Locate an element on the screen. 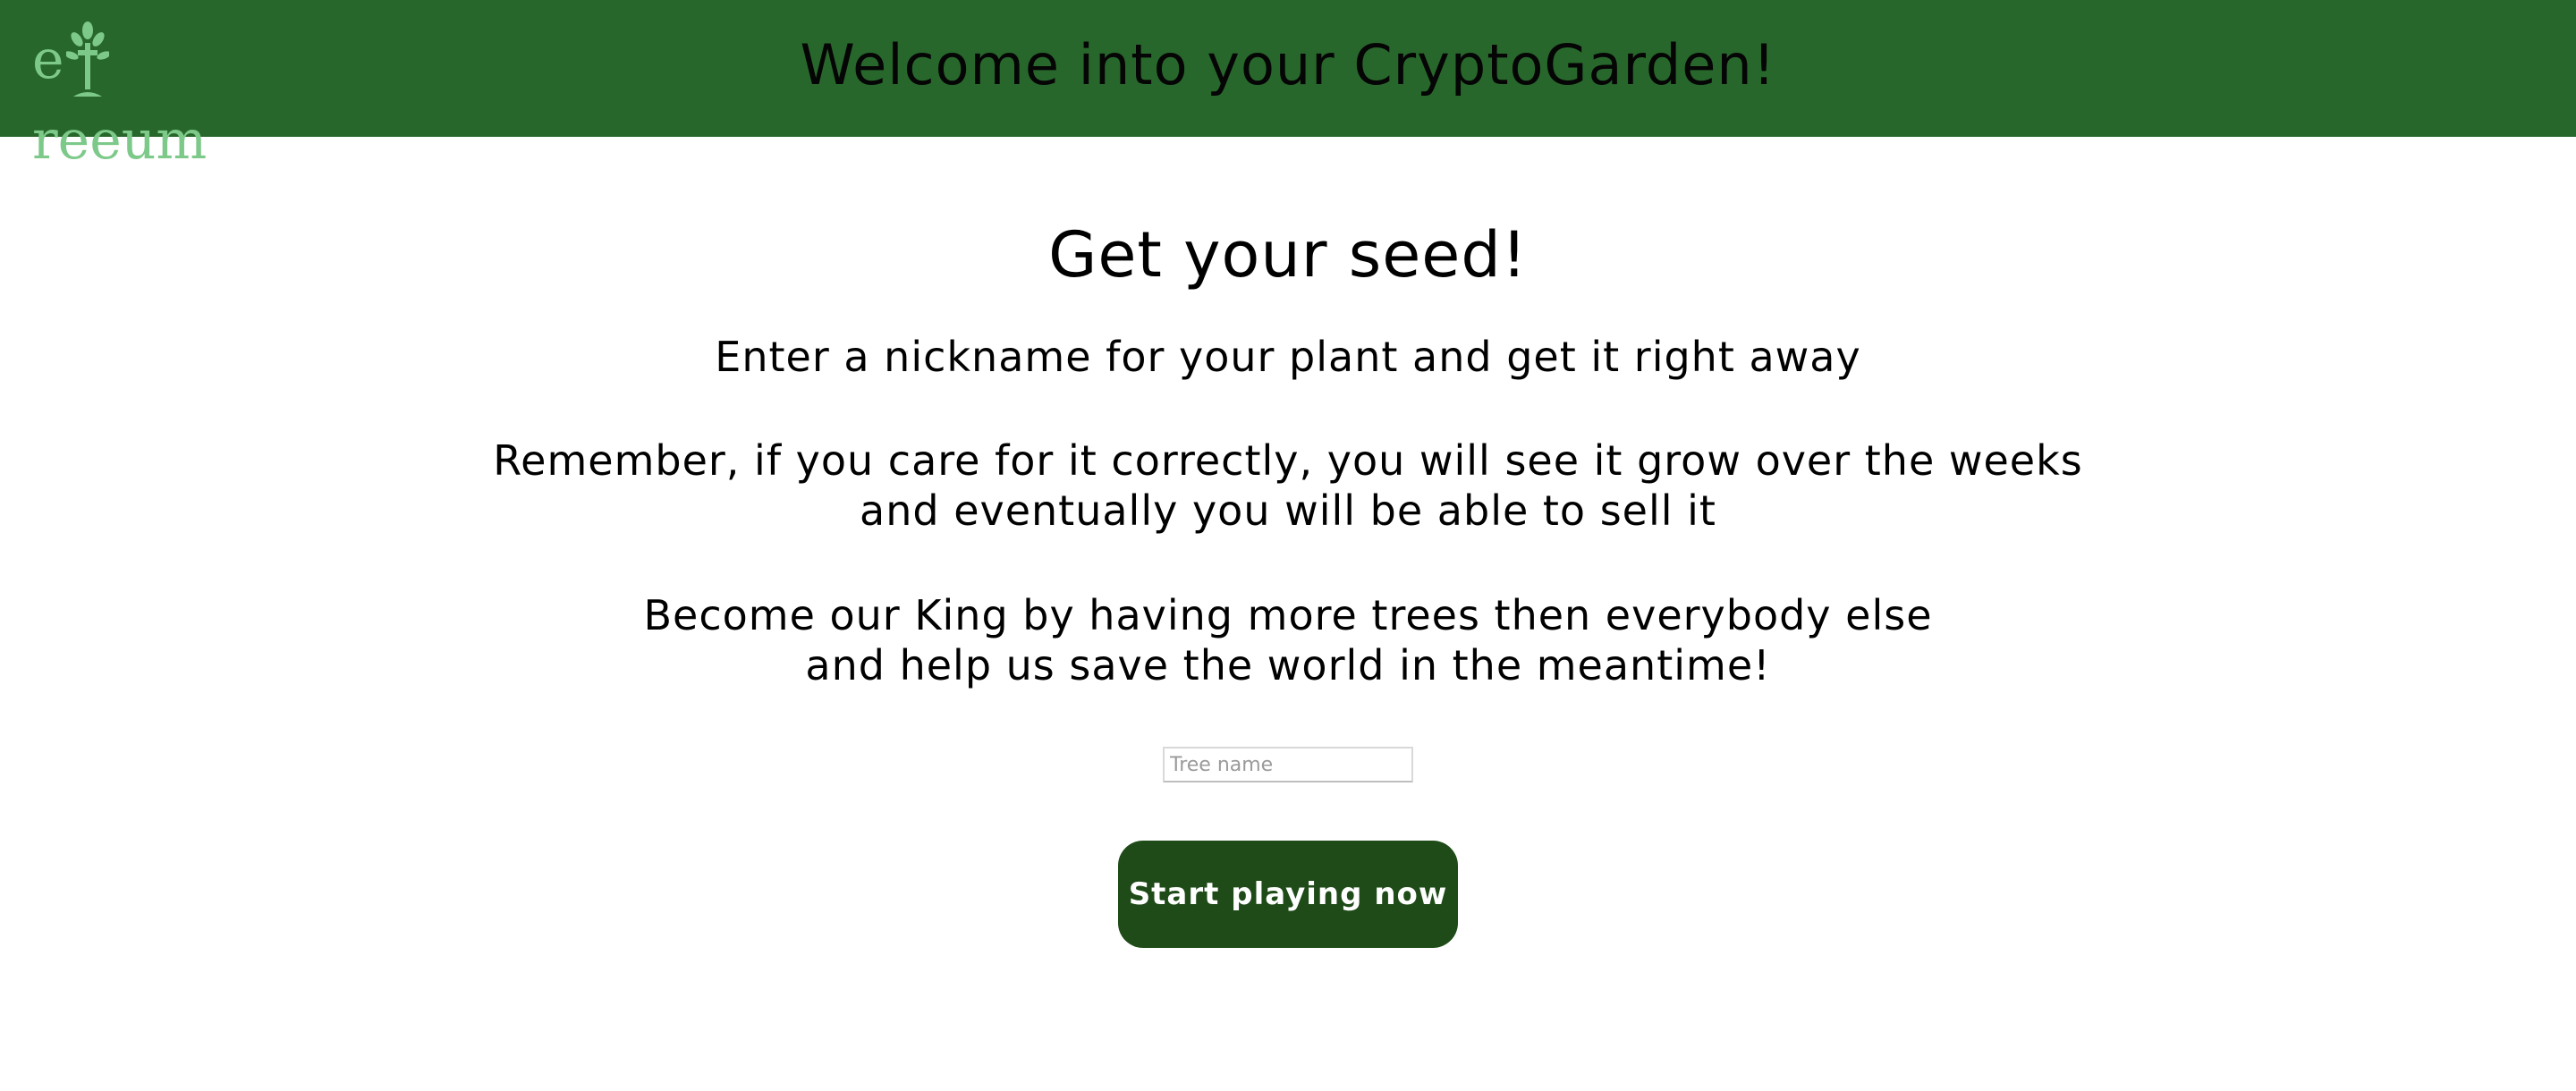 This screenshot has height=1091, width=2576. tree-name-input is located at coordinates (1288, 764).